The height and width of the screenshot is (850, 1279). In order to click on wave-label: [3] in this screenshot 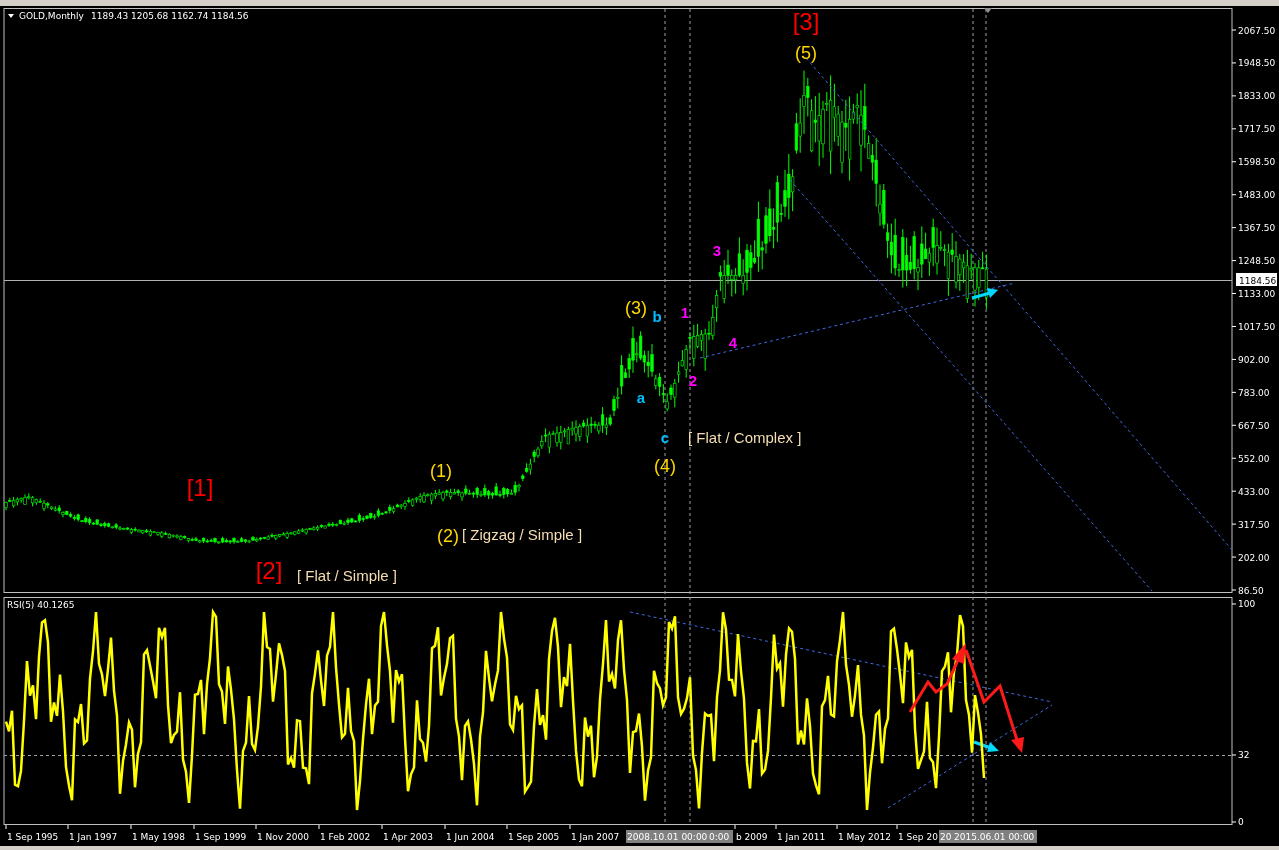, I will do `click(806, 21)`.